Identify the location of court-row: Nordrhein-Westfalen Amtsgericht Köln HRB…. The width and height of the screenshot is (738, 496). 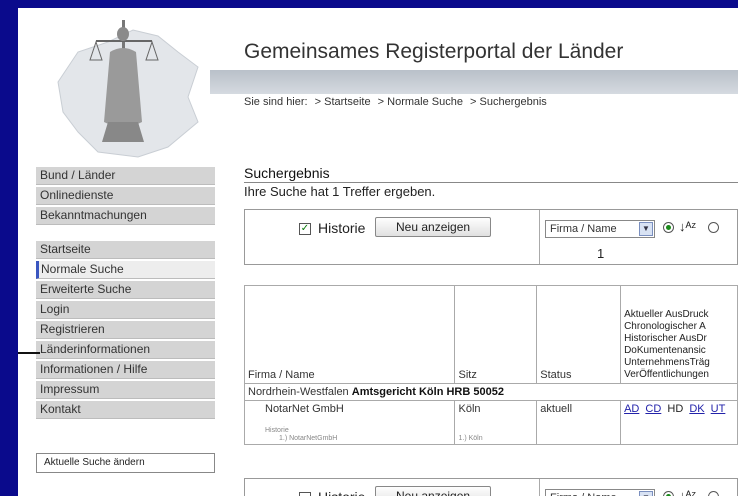
(491, 392).